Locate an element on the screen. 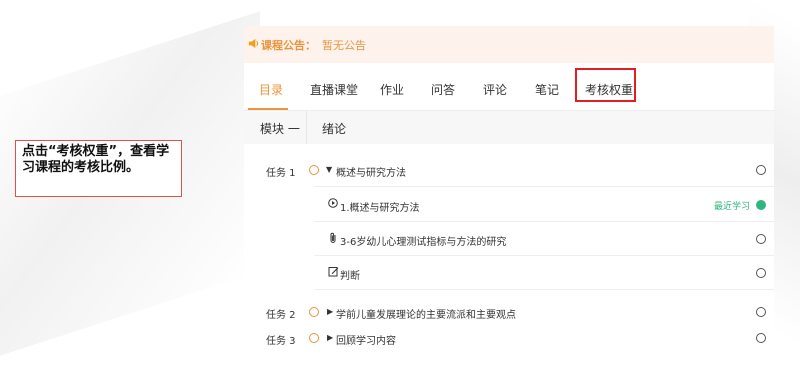 The width and height of the screenshot is (800, 369). tab-live-class: 直播课堂 is located at coordinates (334, 89).